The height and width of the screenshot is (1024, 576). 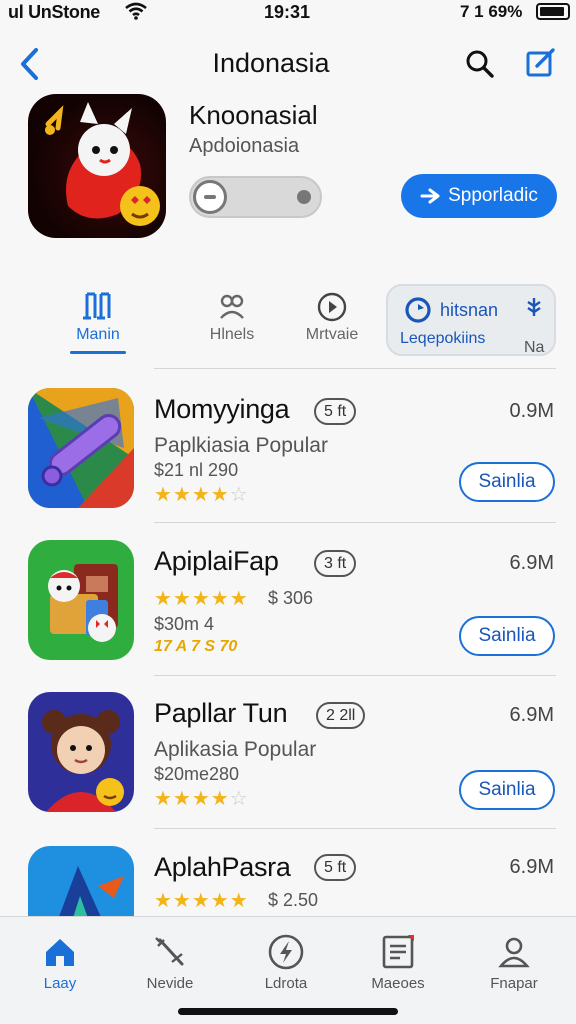 What do you see at coordinates (255, 197) in the screenshot?
I see `featured-toggle` at bounding box center [255, 197].